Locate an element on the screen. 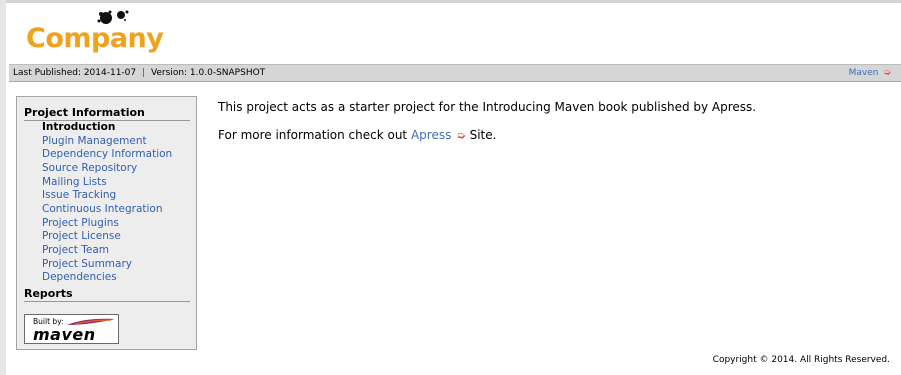 The height and width of the screenshot is (375, 901). sidebar-item-plugin-management: Plugin Management is located at coordinates (119, 142).